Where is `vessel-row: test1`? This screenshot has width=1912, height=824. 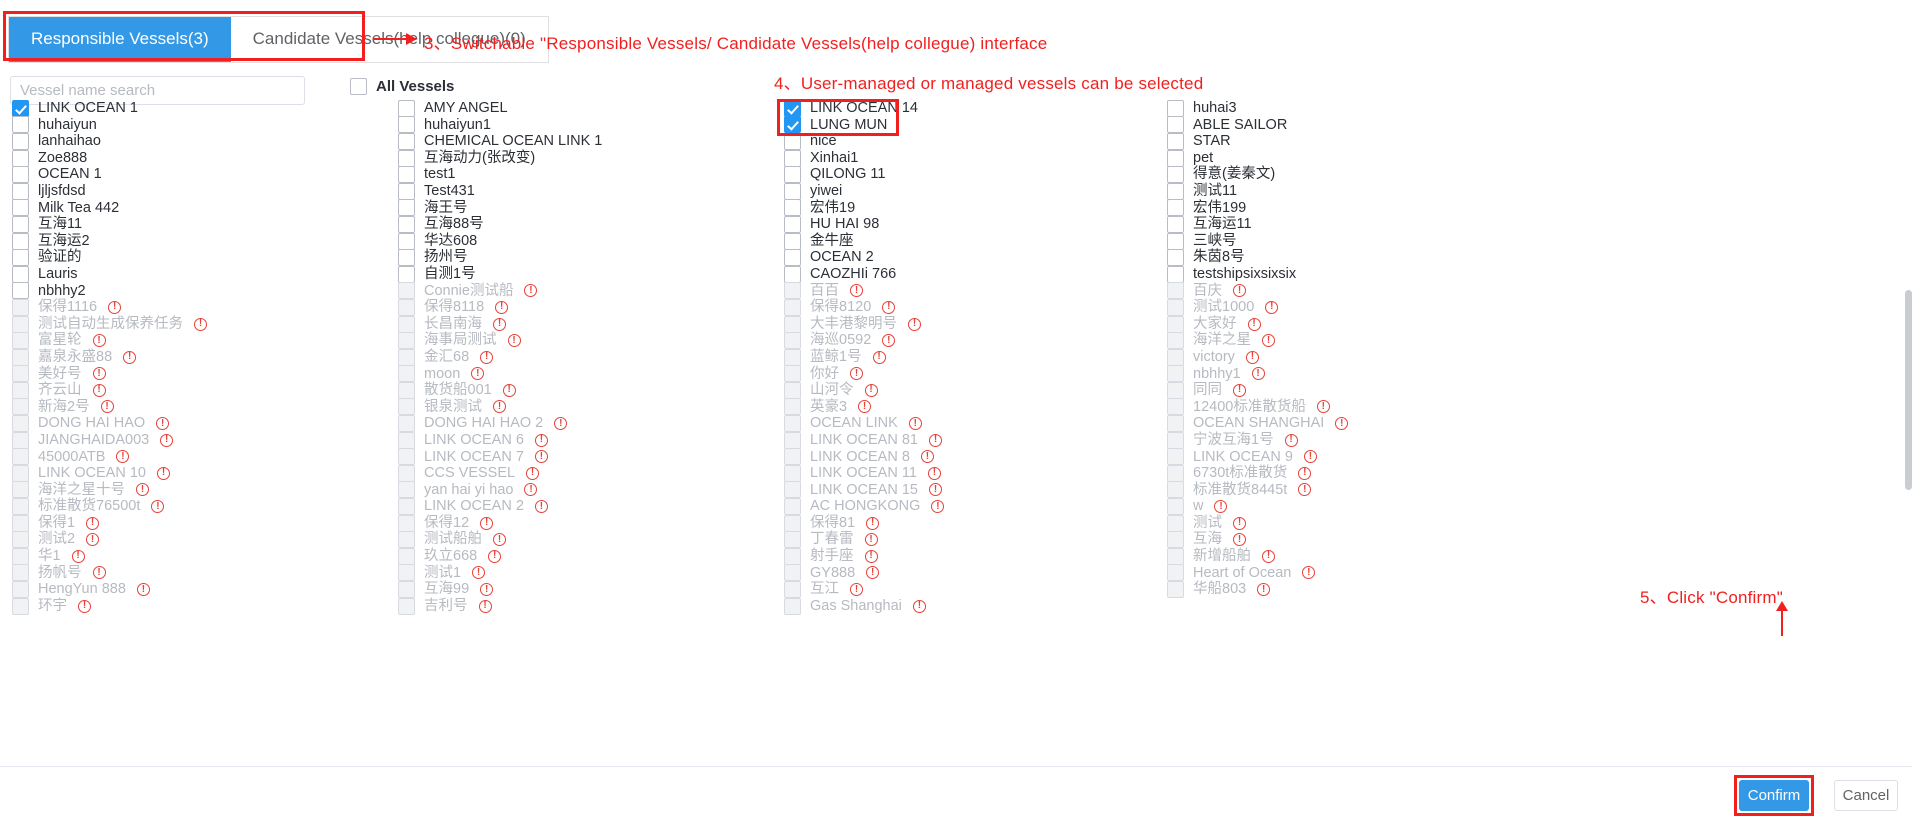
vessel-row: test1 is located at coordinates (500, 175).